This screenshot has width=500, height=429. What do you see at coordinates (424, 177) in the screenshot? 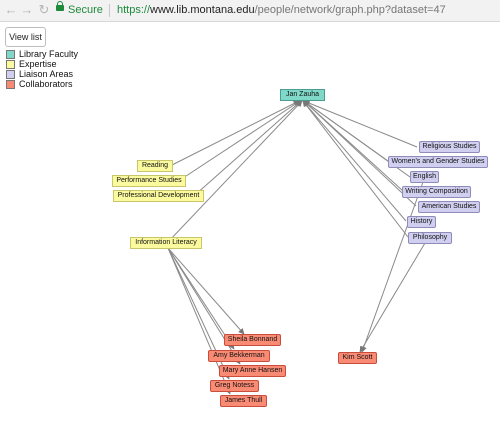
I see `node-liaison-english: English` at bounding box center [424, 177].